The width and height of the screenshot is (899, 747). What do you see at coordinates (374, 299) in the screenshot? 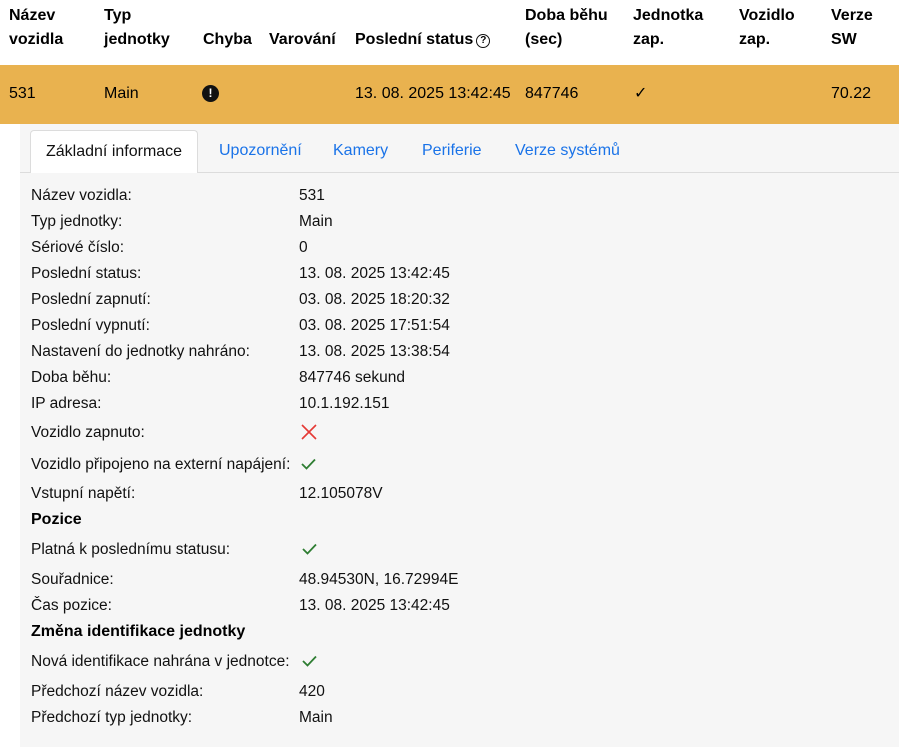
I see `value-last-power-on: 03. 08. 2025 18:20:32` at bounding box center [374, 299].